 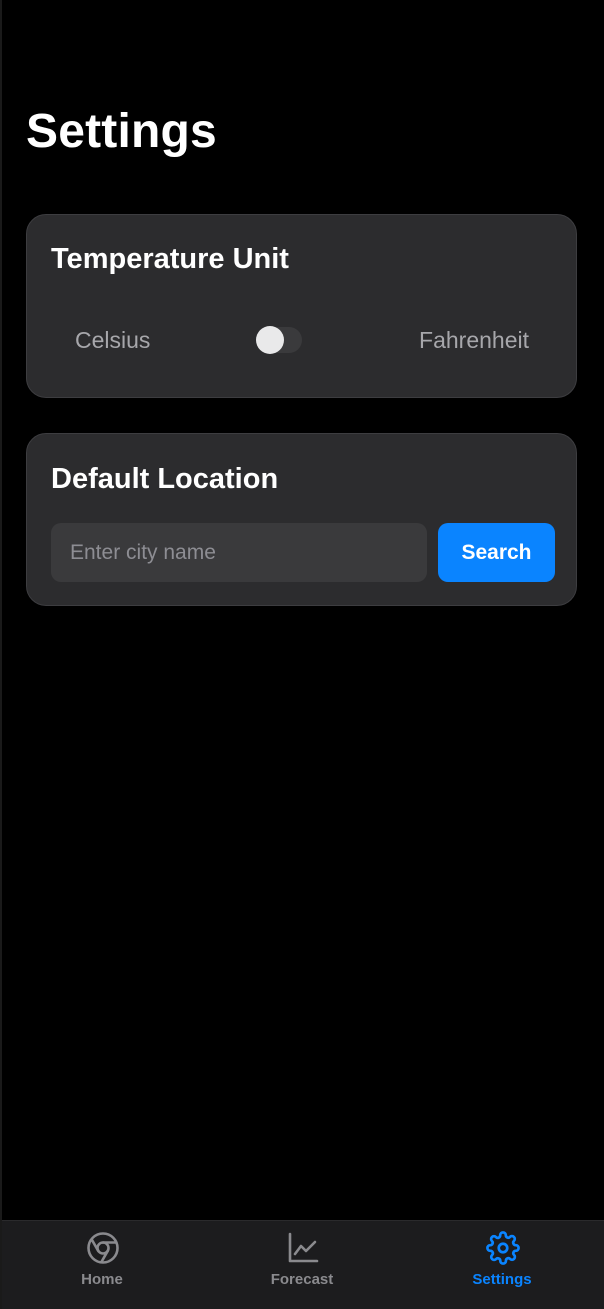 I want to click on city-name-input, so click(x=239, y=552).